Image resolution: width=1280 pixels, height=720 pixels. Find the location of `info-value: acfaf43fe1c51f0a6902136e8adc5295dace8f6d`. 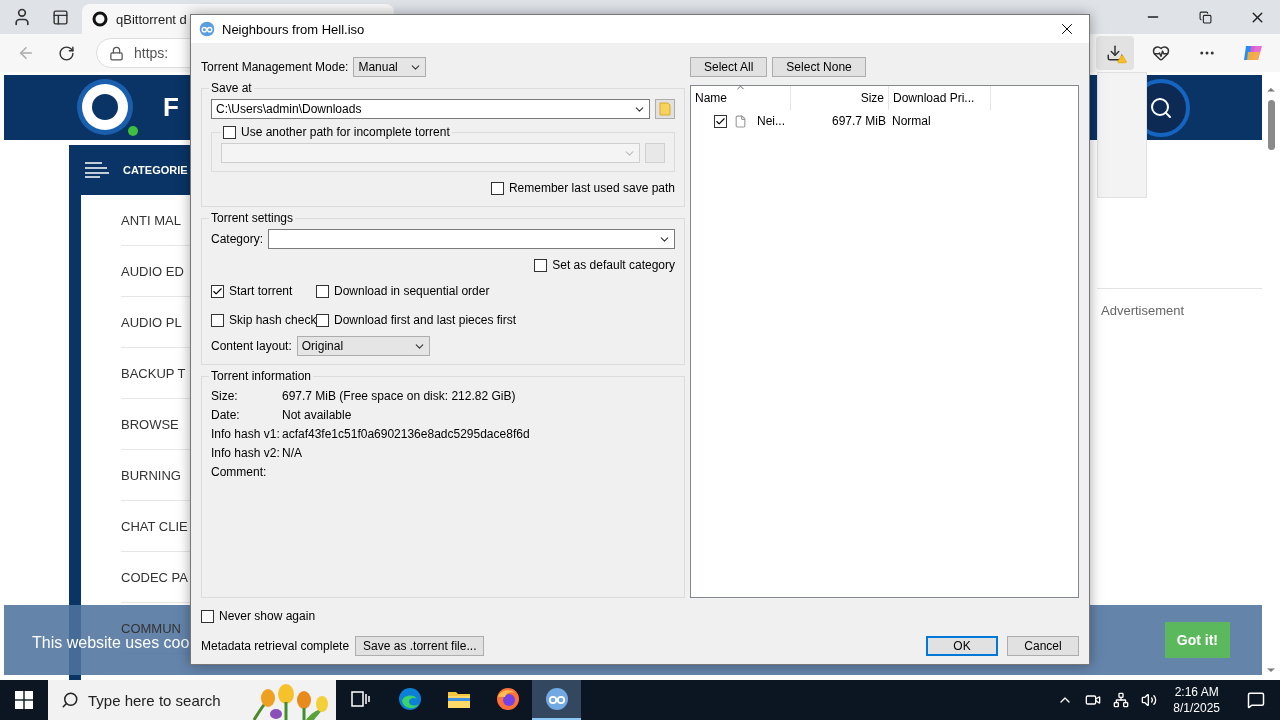

info-value: acfaf43fe1c51f0a6902136e8adc5295dace8f6d is located at coordinates (406, 434).